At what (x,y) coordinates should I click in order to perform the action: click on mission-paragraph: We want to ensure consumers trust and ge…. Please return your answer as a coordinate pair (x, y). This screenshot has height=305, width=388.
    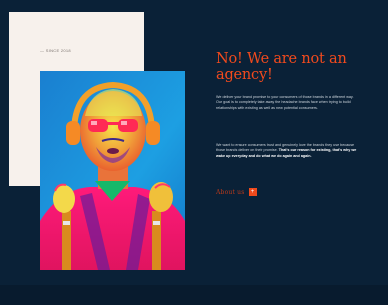
    Looking at the image, I should click on (287, 151).